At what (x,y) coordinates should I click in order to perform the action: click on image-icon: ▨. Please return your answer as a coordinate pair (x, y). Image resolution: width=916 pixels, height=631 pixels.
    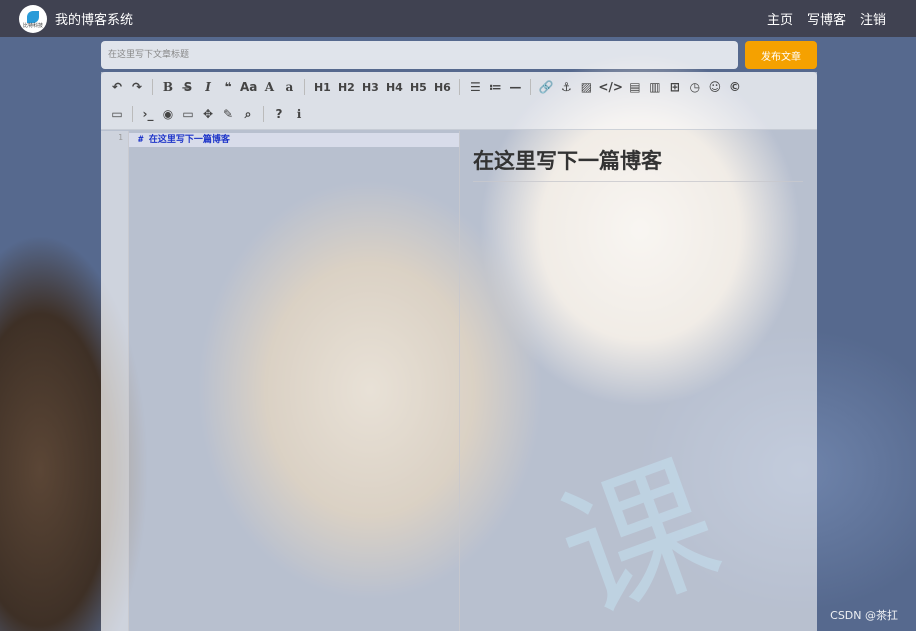
    Looking at the image, I should click on (586, 87).